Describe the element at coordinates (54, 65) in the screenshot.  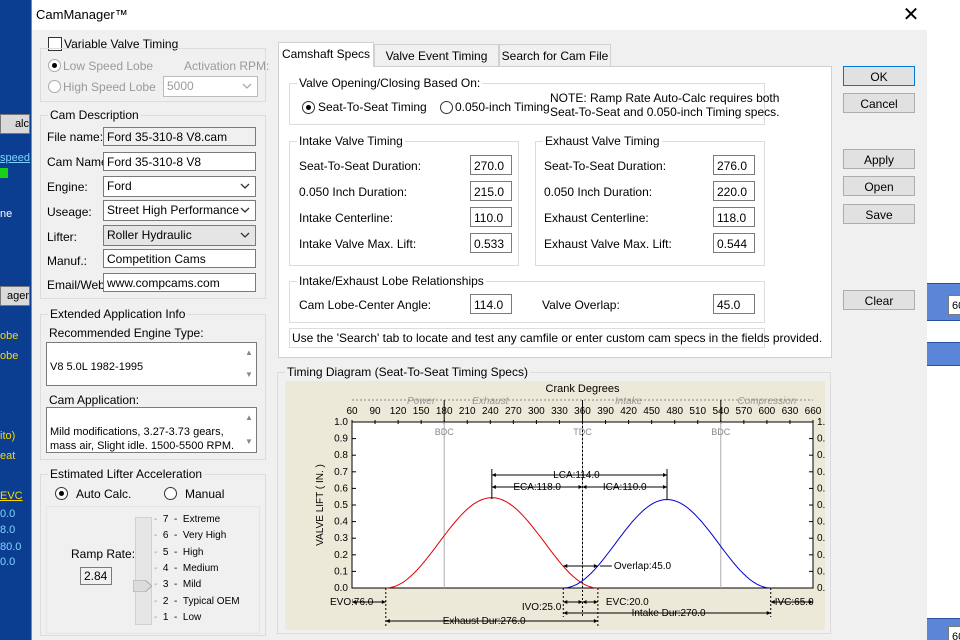
I see `low-speed-lobe-radio` at that location.